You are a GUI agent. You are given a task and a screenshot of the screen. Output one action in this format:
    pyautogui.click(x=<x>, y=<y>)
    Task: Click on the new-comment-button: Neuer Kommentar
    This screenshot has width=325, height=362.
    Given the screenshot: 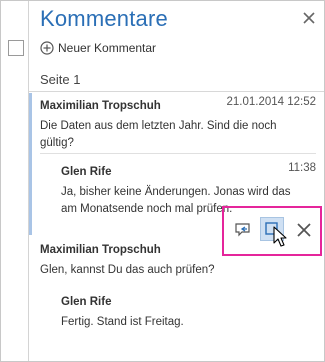 What is the action you would take?
    pyautogui.click(x=98, y=48)
    